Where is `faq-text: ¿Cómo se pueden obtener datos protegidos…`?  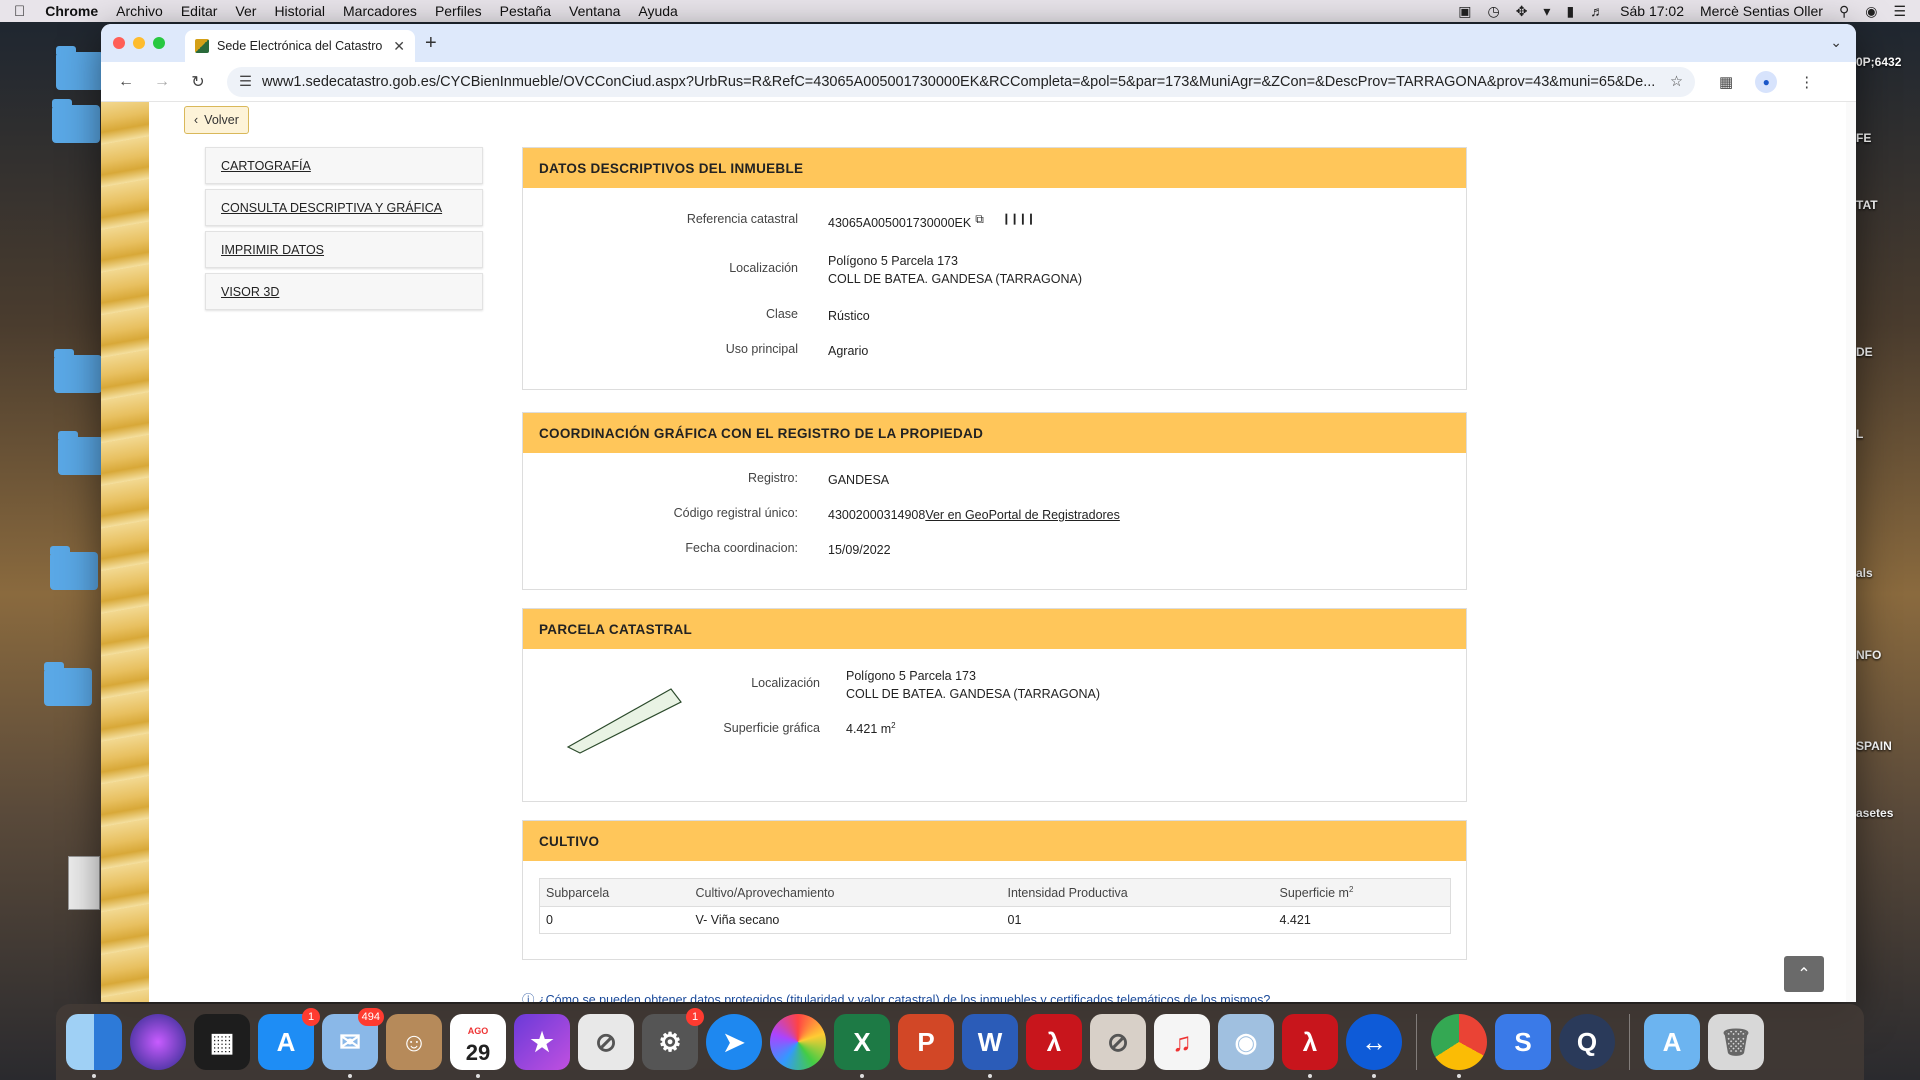 faq-text: ¿Cómo se pueden obtener datos protegidos… is located at coordinates (904, 997).